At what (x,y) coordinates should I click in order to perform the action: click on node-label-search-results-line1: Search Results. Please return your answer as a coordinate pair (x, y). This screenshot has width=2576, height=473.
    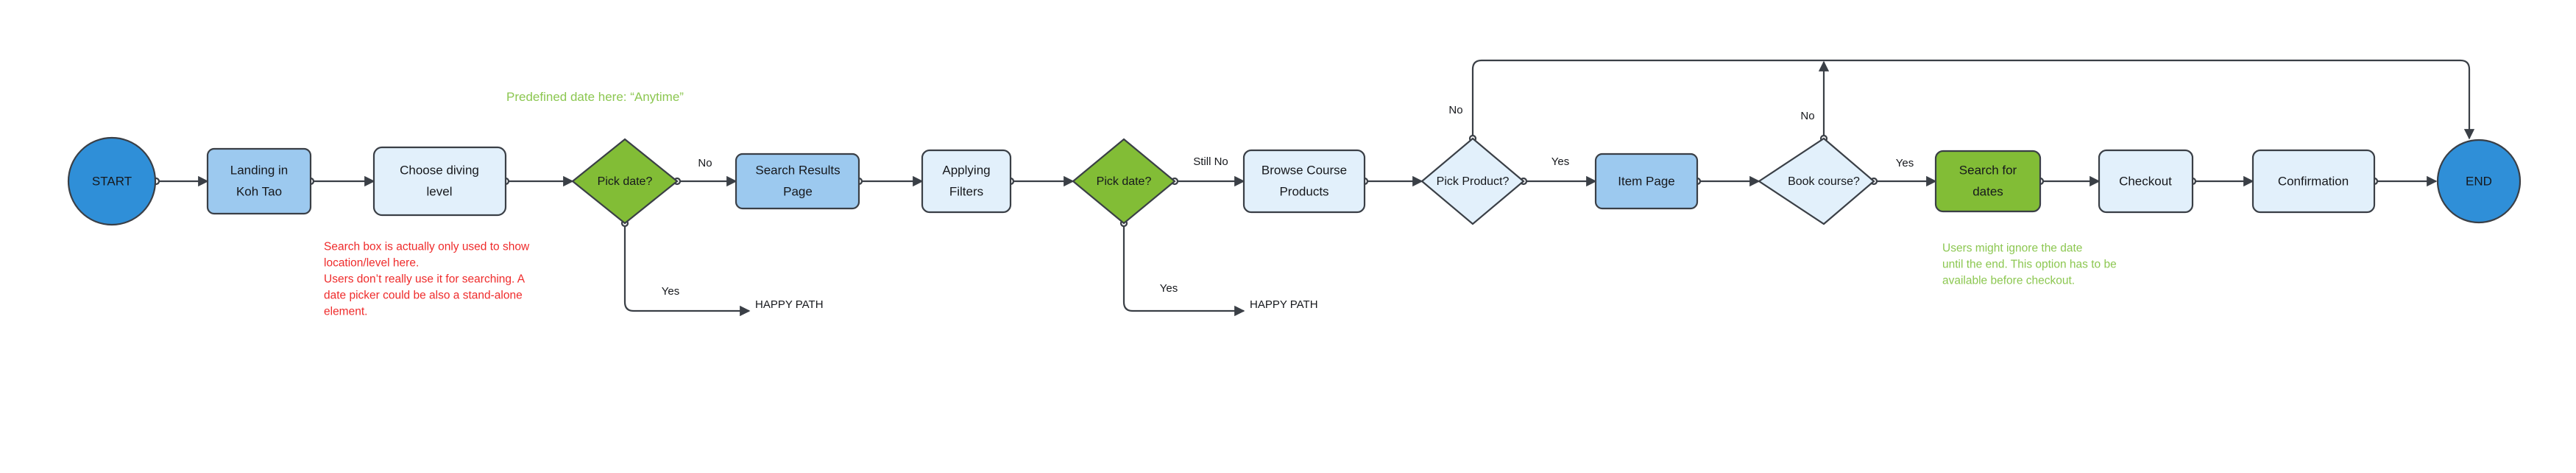
    Looking at the image, I should click on (797, 170).